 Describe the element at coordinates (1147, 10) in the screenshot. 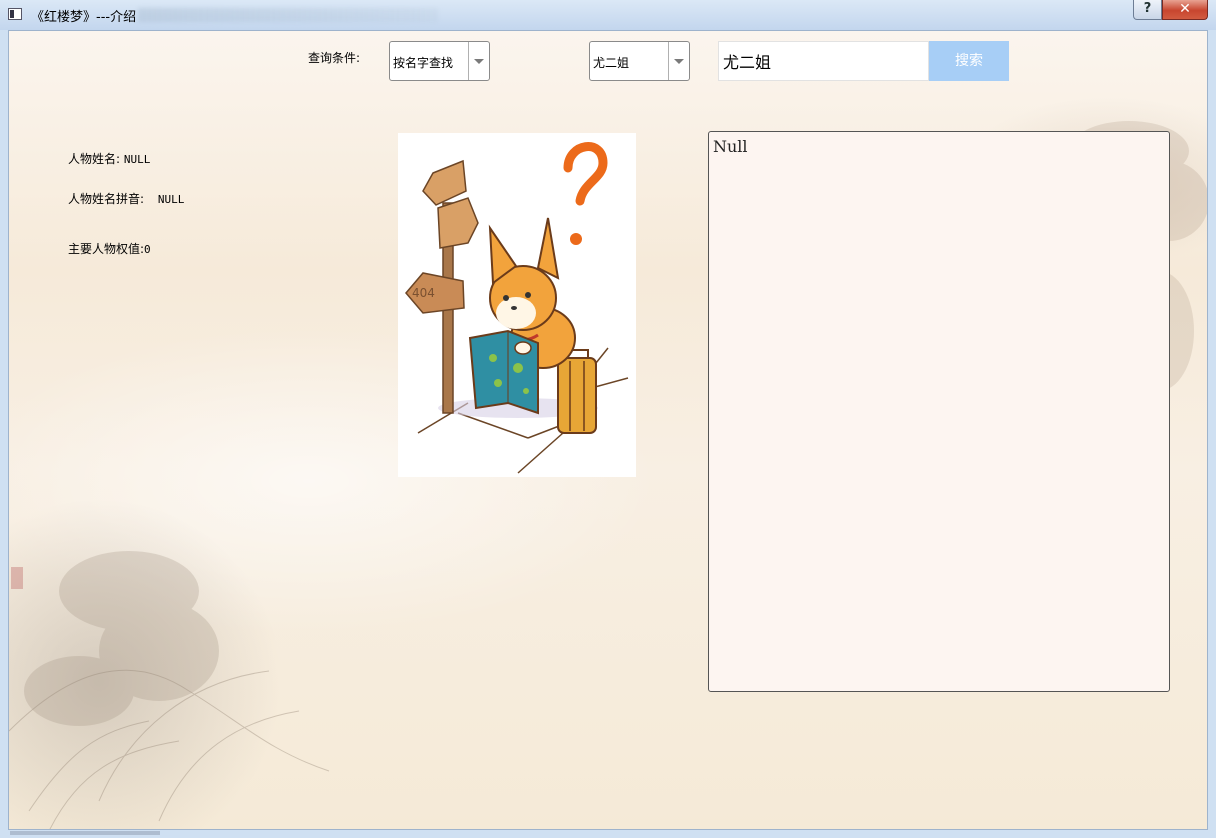

I see `help-button: ?` at that location.